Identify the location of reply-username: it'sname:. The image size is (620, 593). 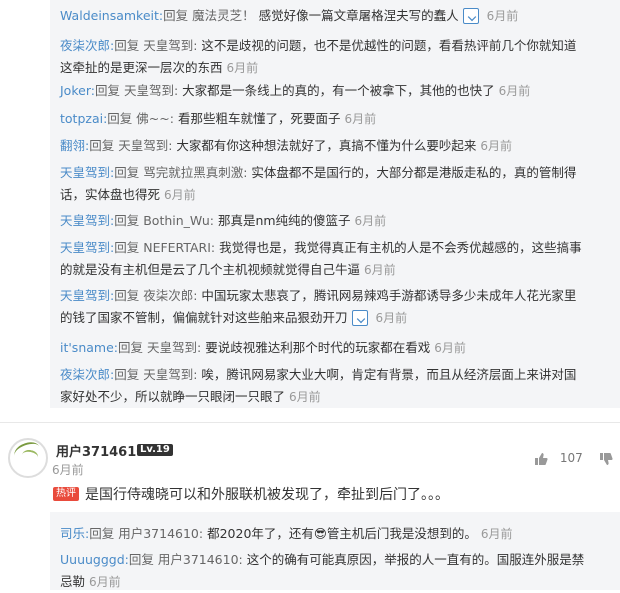
(89, 347).